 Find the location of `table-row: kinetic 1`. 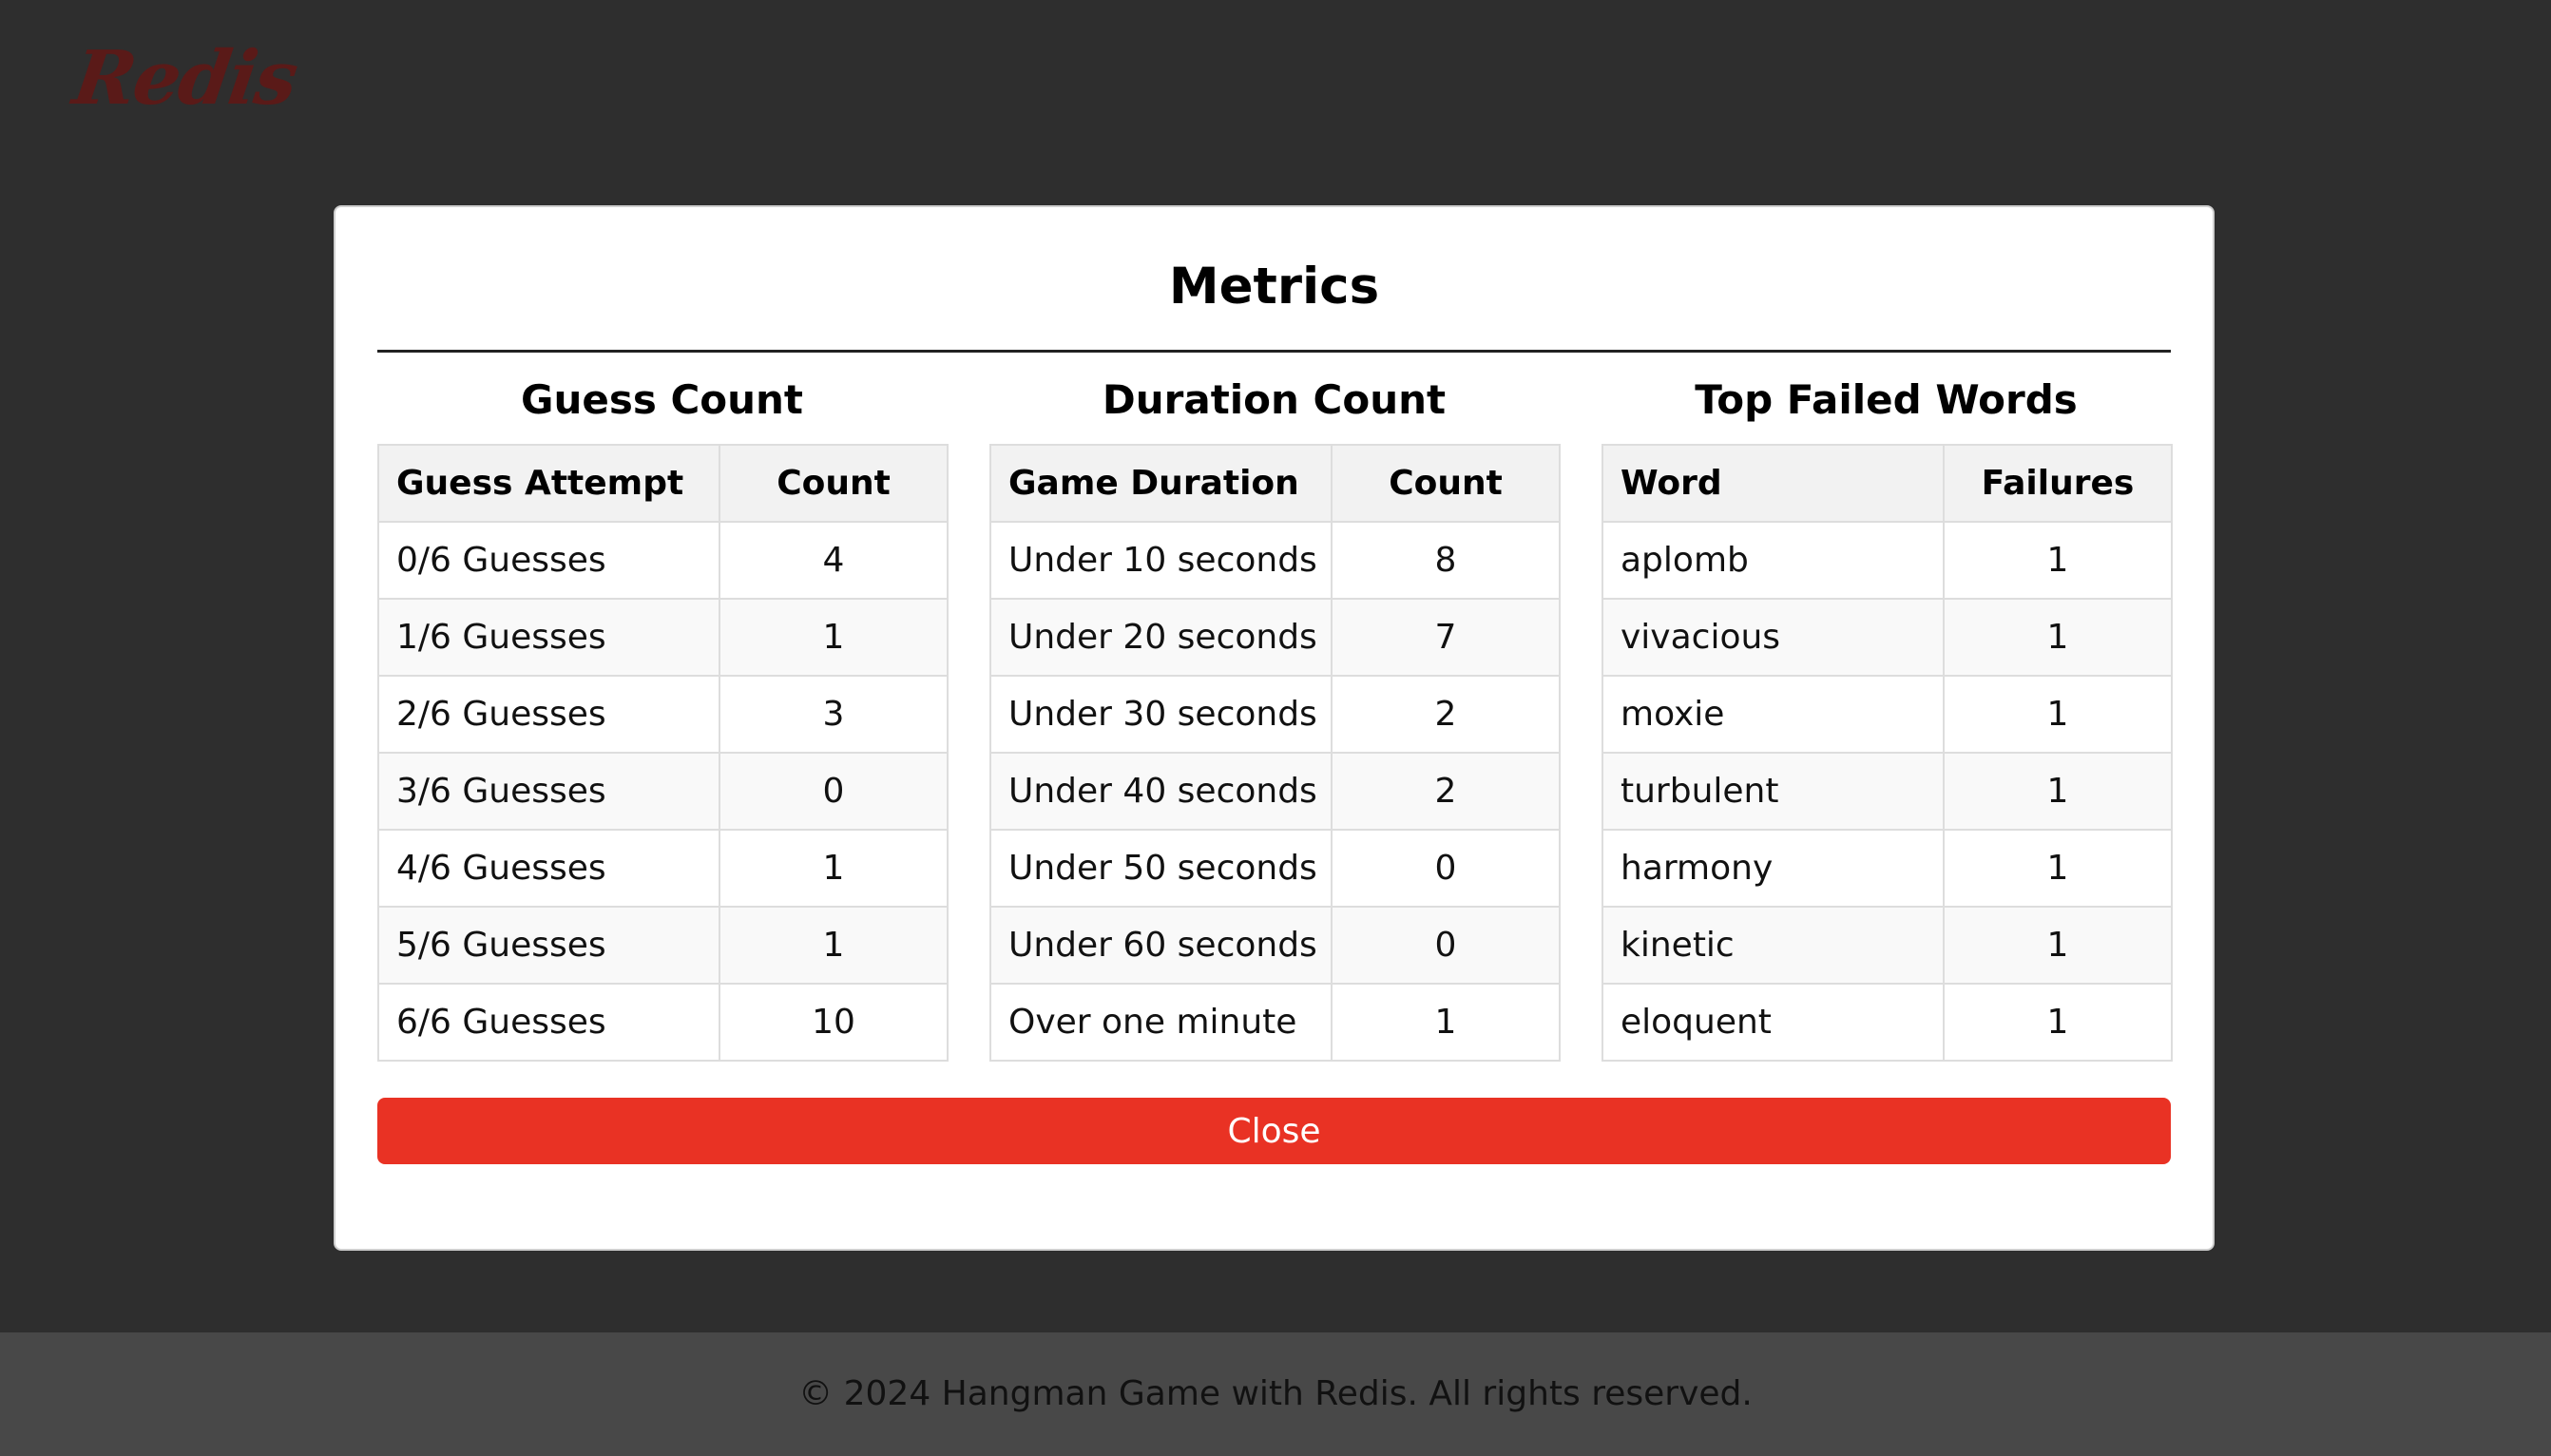

table-row: kinetic 1 is located at coordinates (1887, 945).